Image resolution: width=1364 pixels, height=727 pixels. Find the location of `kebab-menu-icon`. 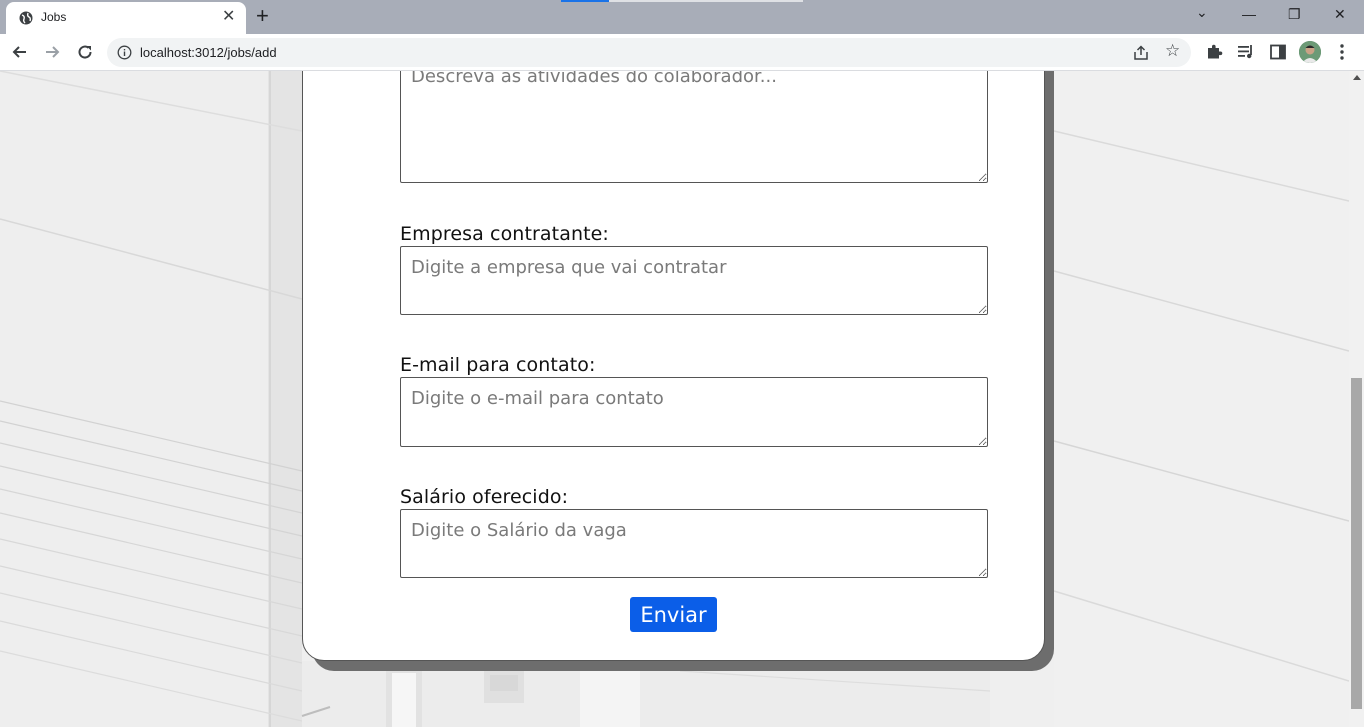

kebab-menu-icon is located at coordinates (1342, 52).